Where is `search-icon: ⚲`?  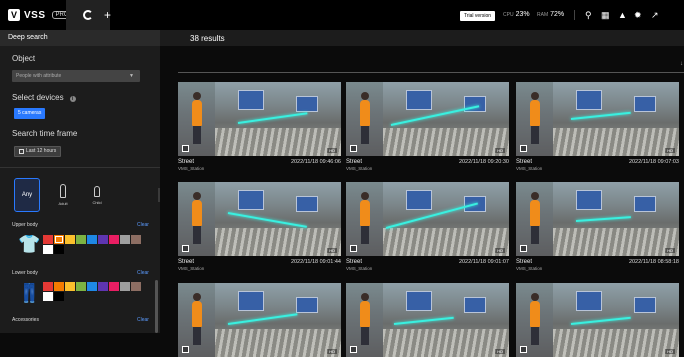
search-icon: ⚲ is located at coordinates (588, 15).